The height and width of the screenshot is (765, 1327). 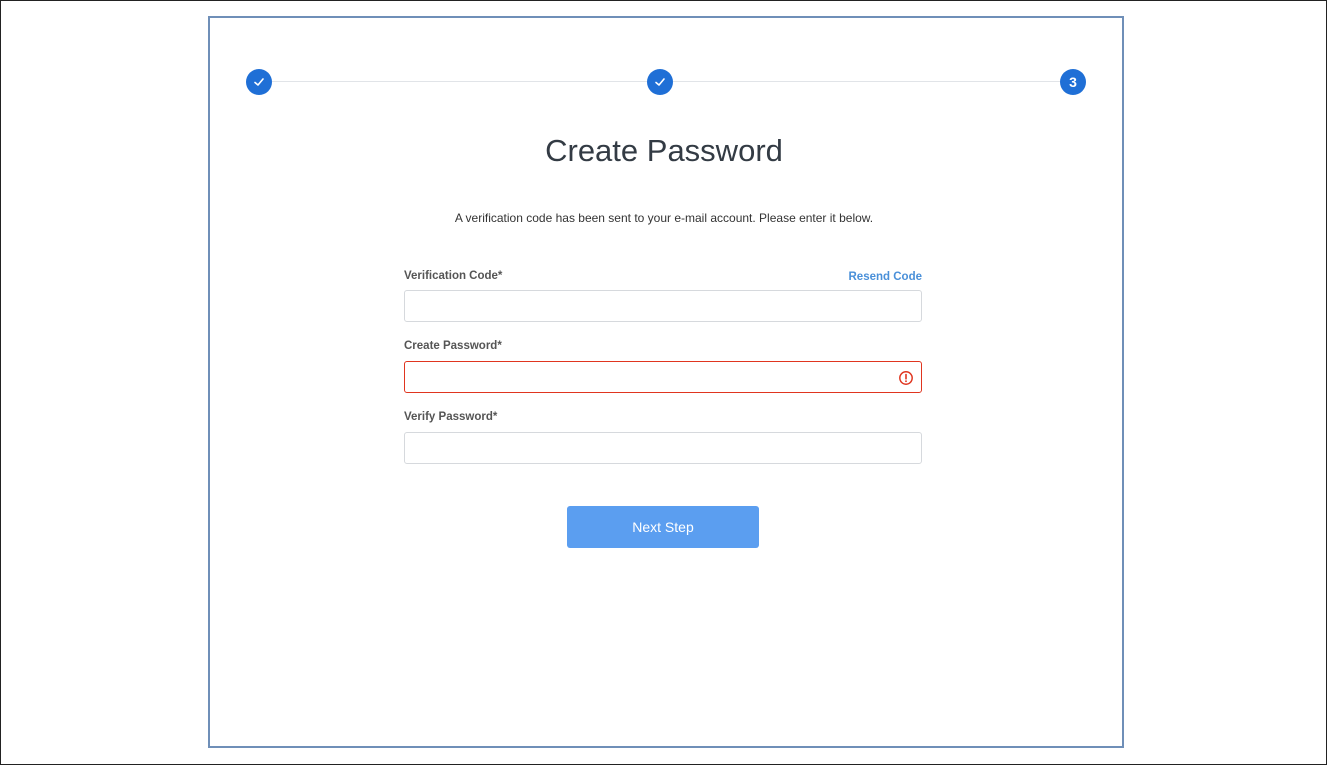 I want to click on verification-code-input, so click(x=663, y=306).